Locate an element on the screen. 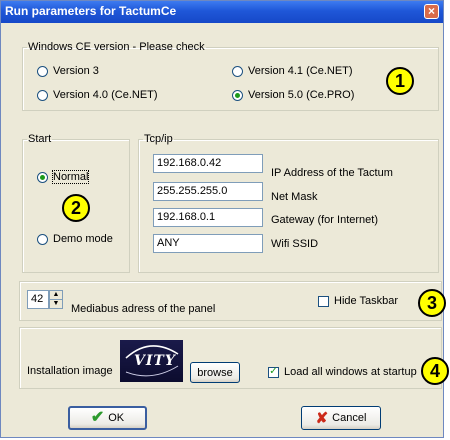 The height and width of the screenshot is (440, 450). ip-address-label: IP Address of the Tactum is located at coordinates (332, 173).